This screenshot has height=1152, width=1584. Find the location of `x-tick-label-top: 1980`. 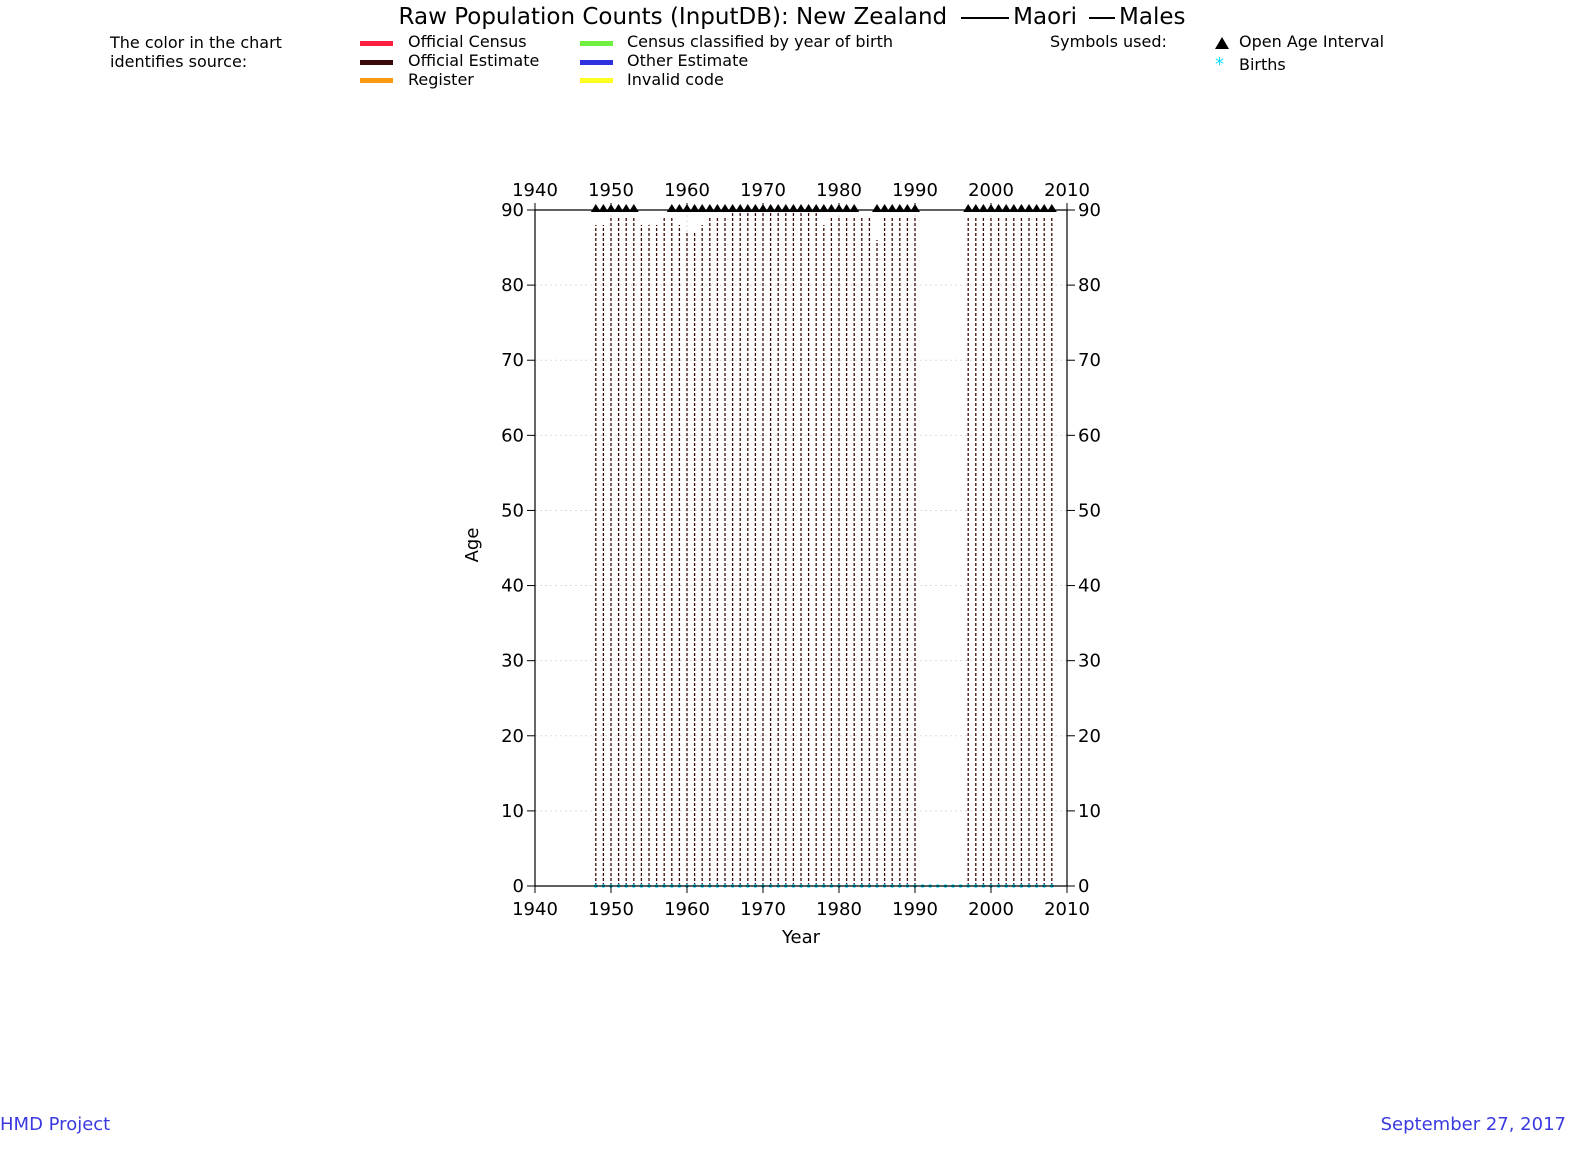

x-tick-label-top: 1980 is located at coordinates (839, 190).